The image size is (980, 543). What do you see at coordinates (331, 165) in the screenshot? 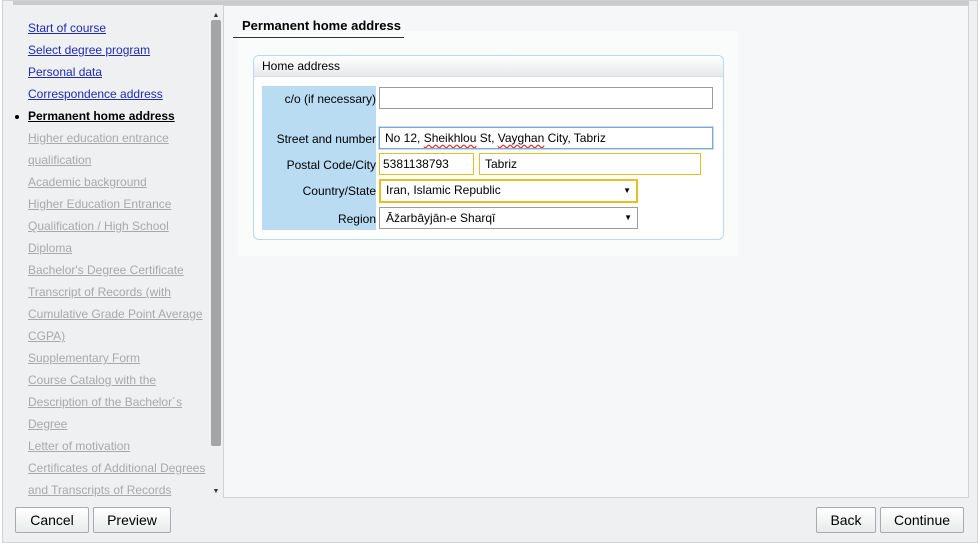
I see `postal-city-label: Postal Code/City` at bounding box center [331, 165].